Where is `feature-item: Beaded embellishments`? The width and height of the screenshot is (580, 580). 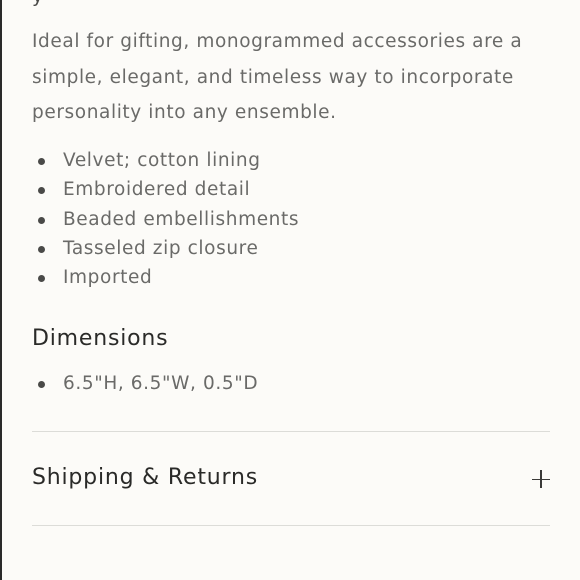 feature-item: Beaded embellishments is located at coordinates (165, 219).